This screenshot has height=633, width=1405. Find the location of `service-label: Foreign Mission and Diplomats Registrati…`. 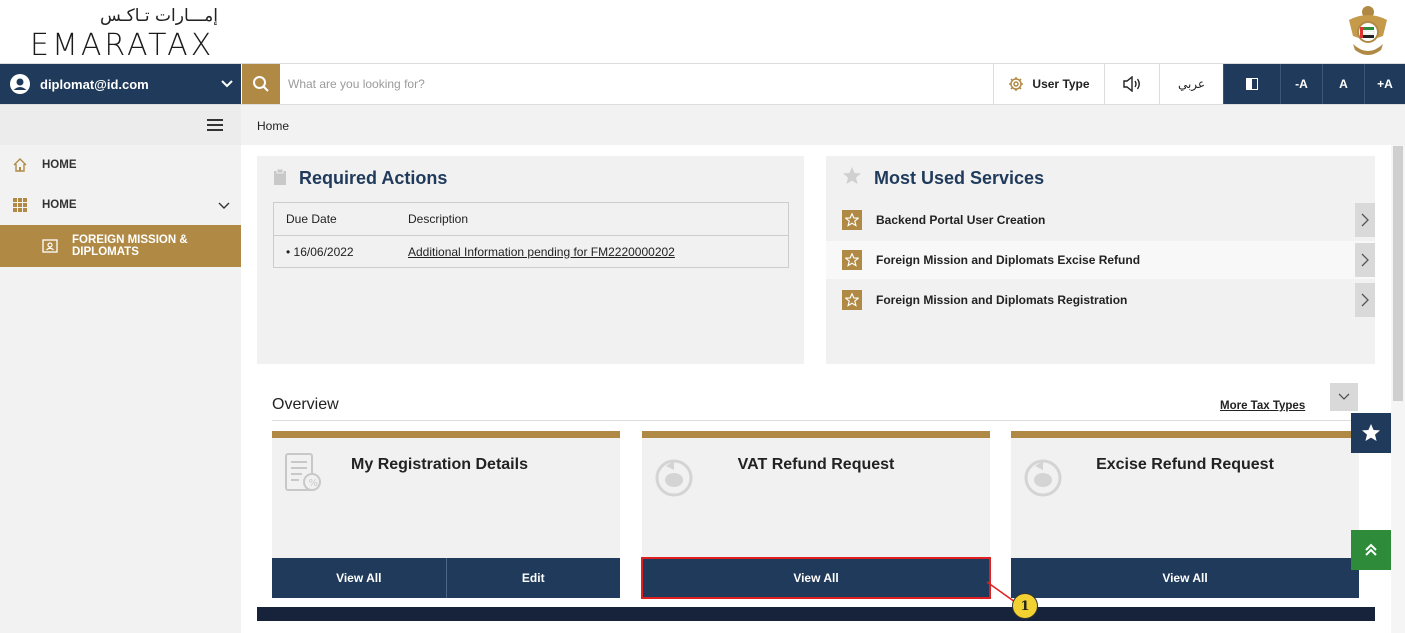

service-label: Foreign Mission and Diplomats Registrati… is located at coordinates (1002, 300).